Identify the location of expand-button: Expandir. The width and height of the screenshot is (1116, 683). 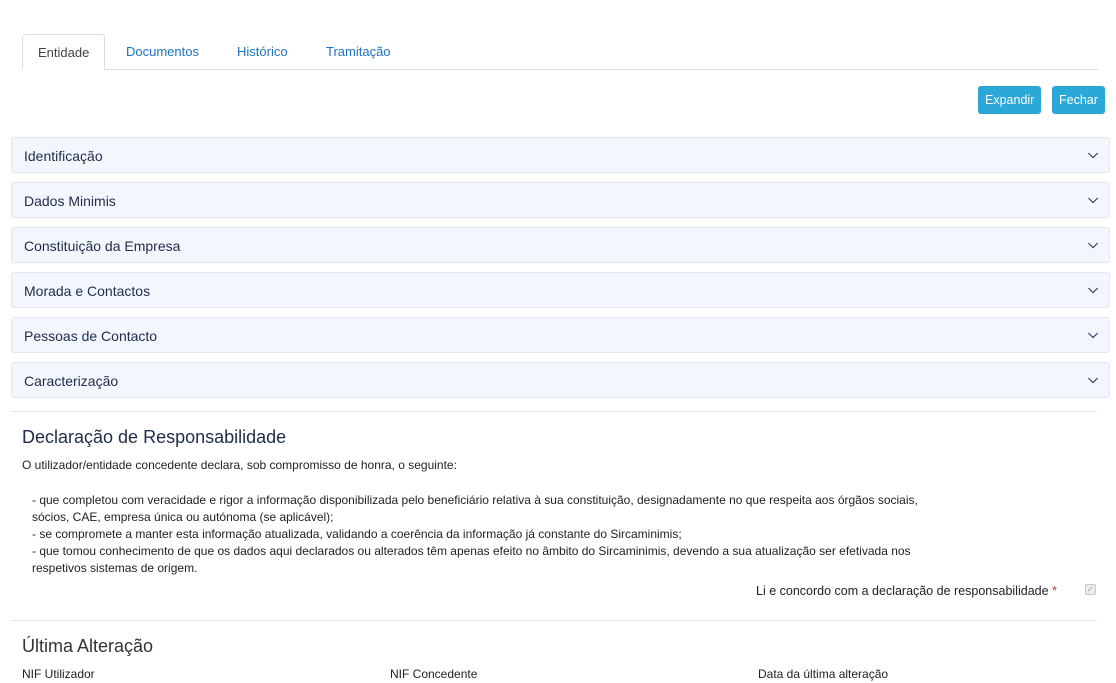
(1010, 100).